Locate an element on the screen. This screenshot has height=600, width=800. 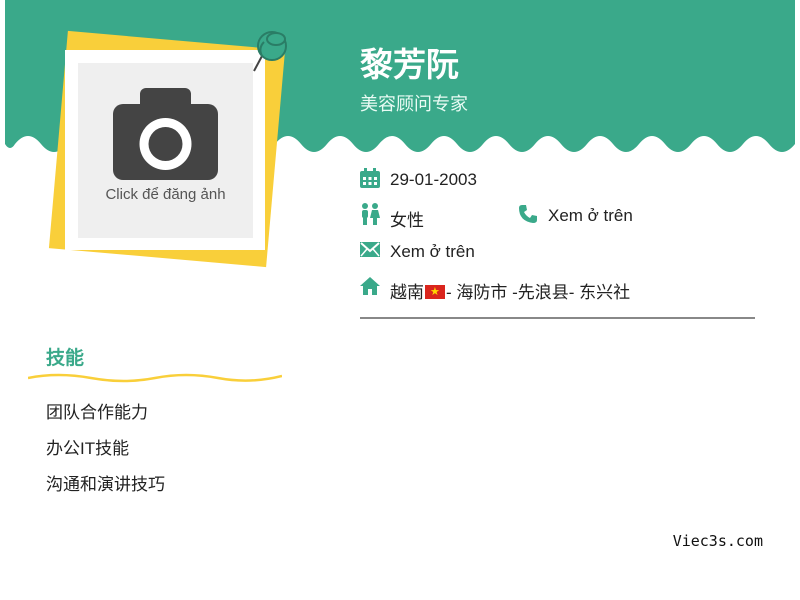
address-value: 越南 ★ - 海防市 -先浪县- 东兴社 is located at coordinates (510, 290).